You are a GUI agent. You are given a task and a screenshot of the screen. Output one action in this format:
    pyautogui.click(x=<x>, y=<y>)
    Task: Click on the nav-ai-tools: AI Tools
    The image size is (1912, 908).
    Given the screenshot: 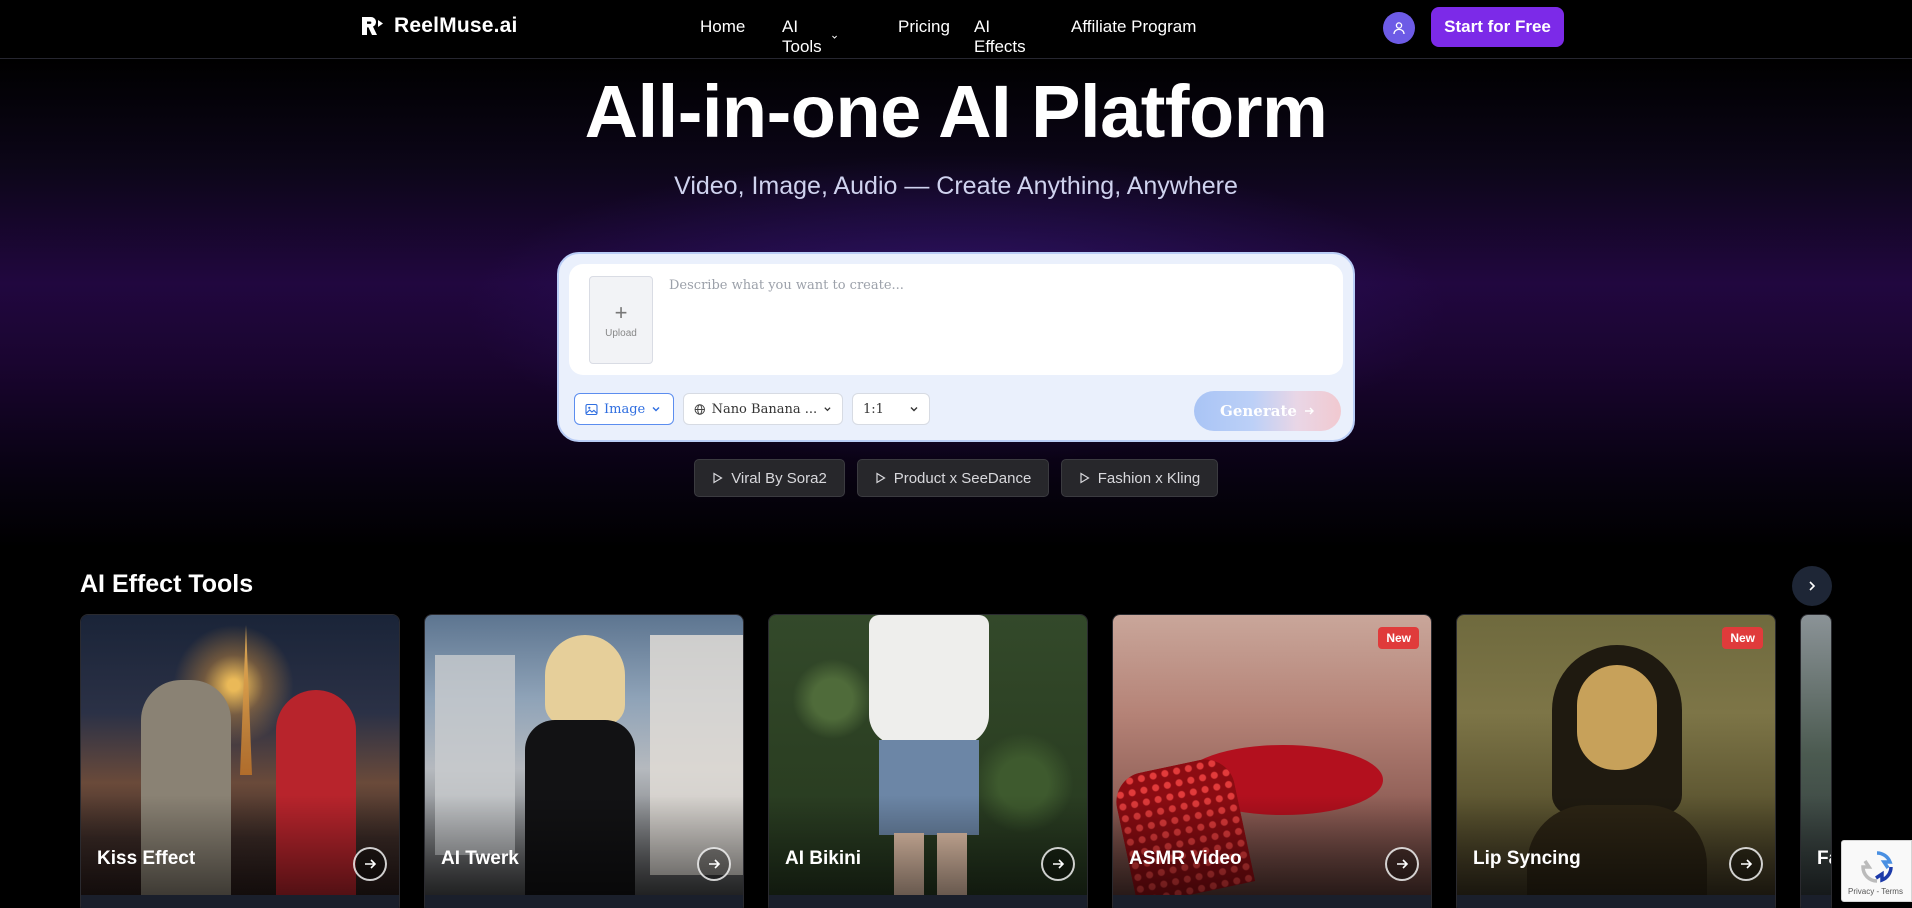 What is the action you would take?
    pyautogui.click(x=810, y=37)
    